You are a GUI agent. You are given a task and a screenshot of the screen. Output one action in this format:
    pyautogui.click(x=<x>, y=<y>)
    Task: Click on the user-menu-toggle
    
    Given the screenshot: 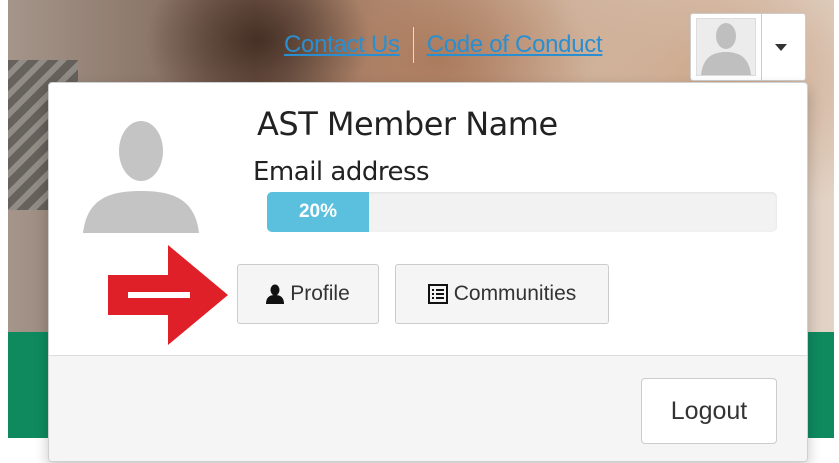 What is the action you would take?
    pyautogui.click(x=748, y=47)
    